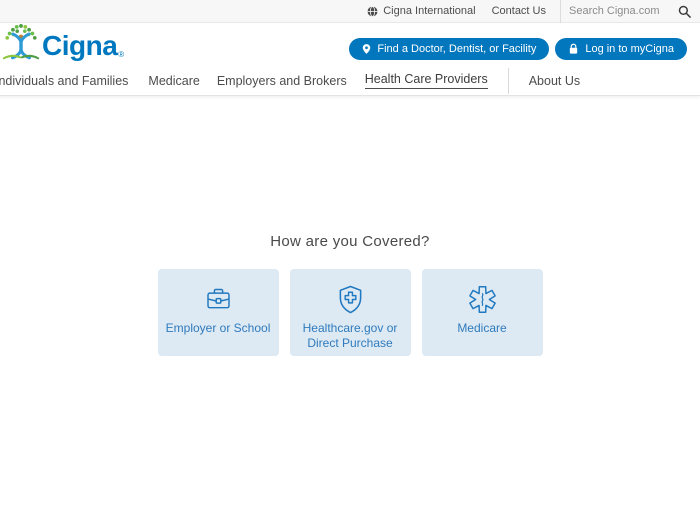 Image resolution: width=700 pixels, height=525 pixels. Describe the element at coordinates (684, 11) in the screenshot. I see `search-icon` at that location.